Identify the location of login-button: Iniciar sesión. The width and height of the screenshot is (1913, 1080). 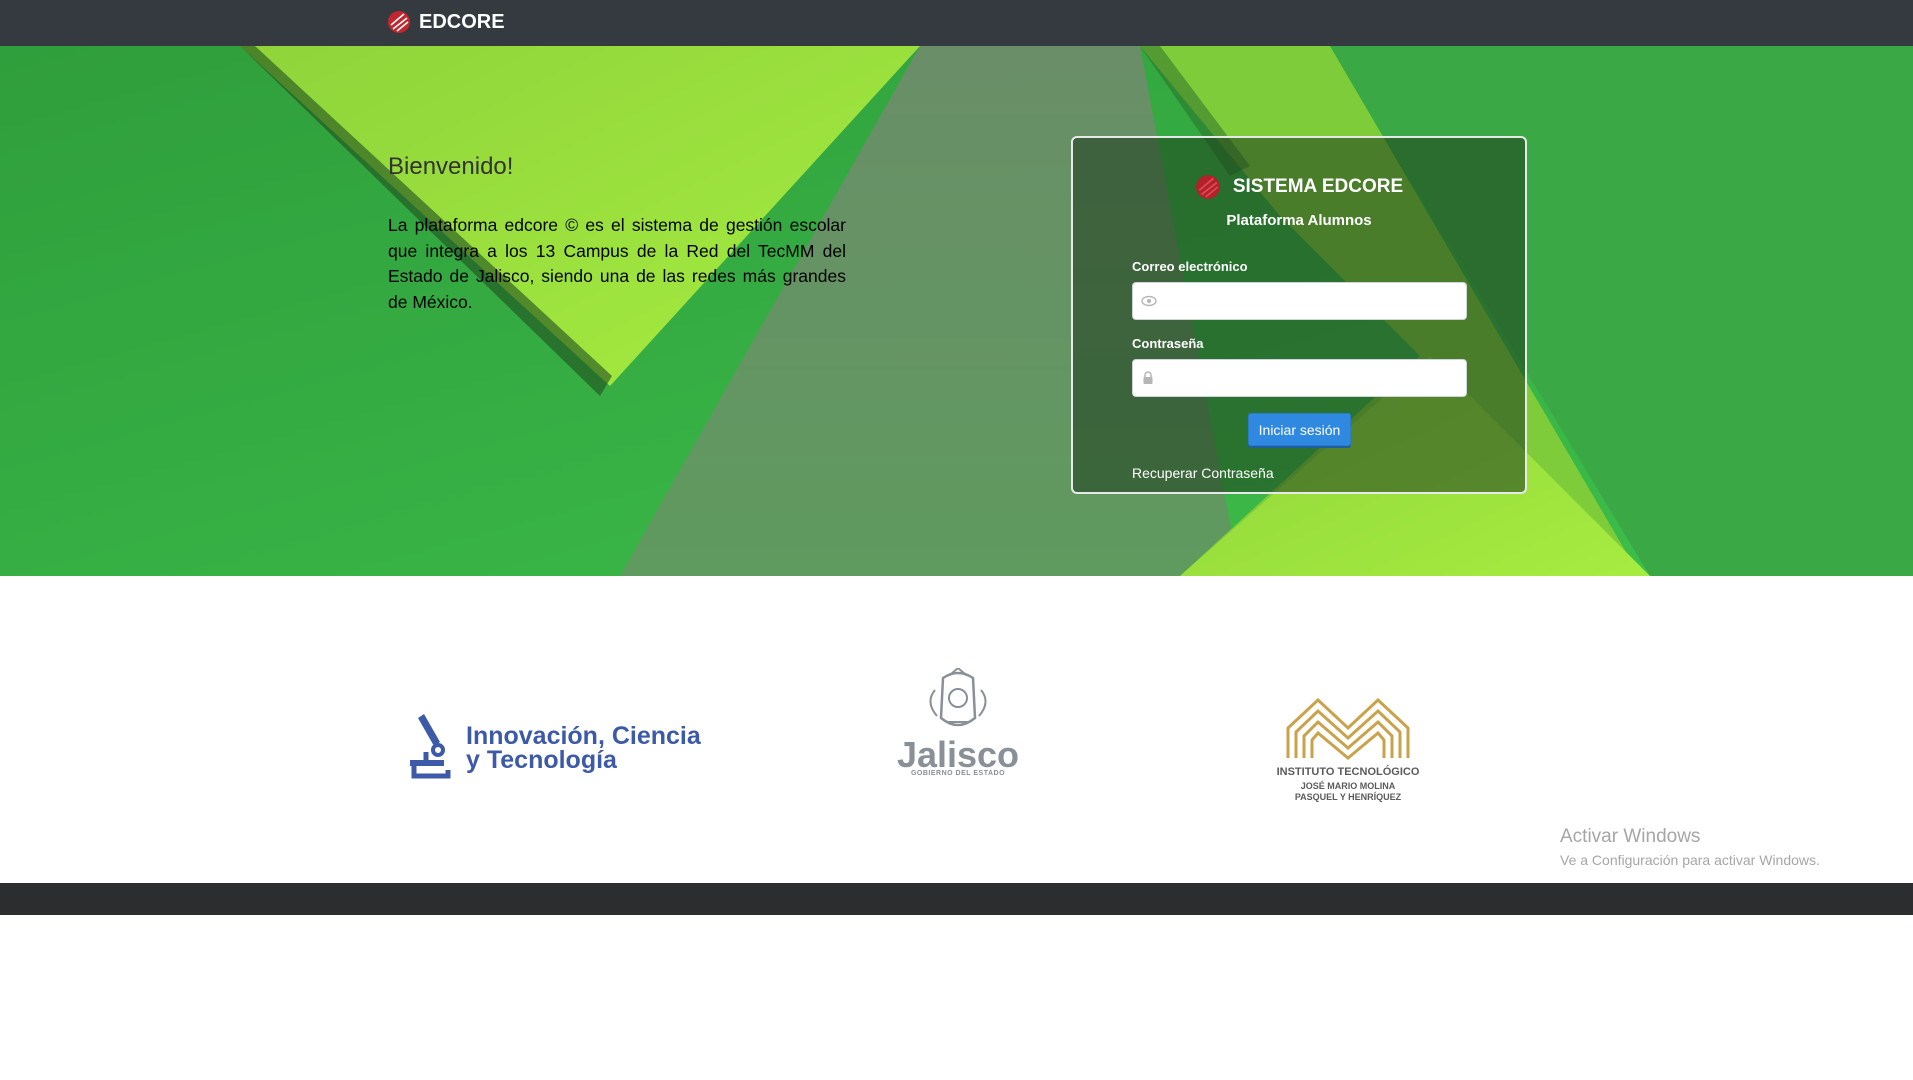
(1299, 429).